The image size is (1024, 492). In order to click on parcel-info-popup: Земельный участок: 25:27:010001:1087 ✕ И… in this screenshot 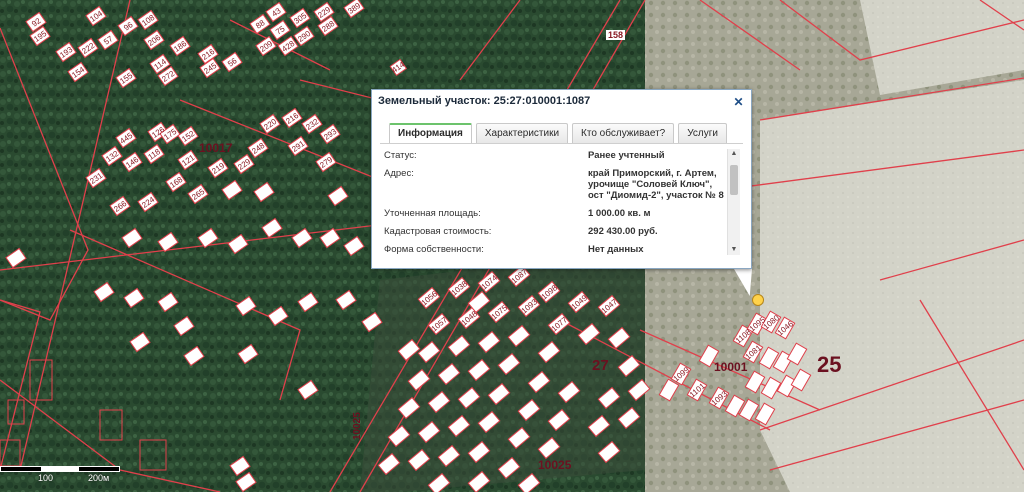, I will do `click(561, 179)`.